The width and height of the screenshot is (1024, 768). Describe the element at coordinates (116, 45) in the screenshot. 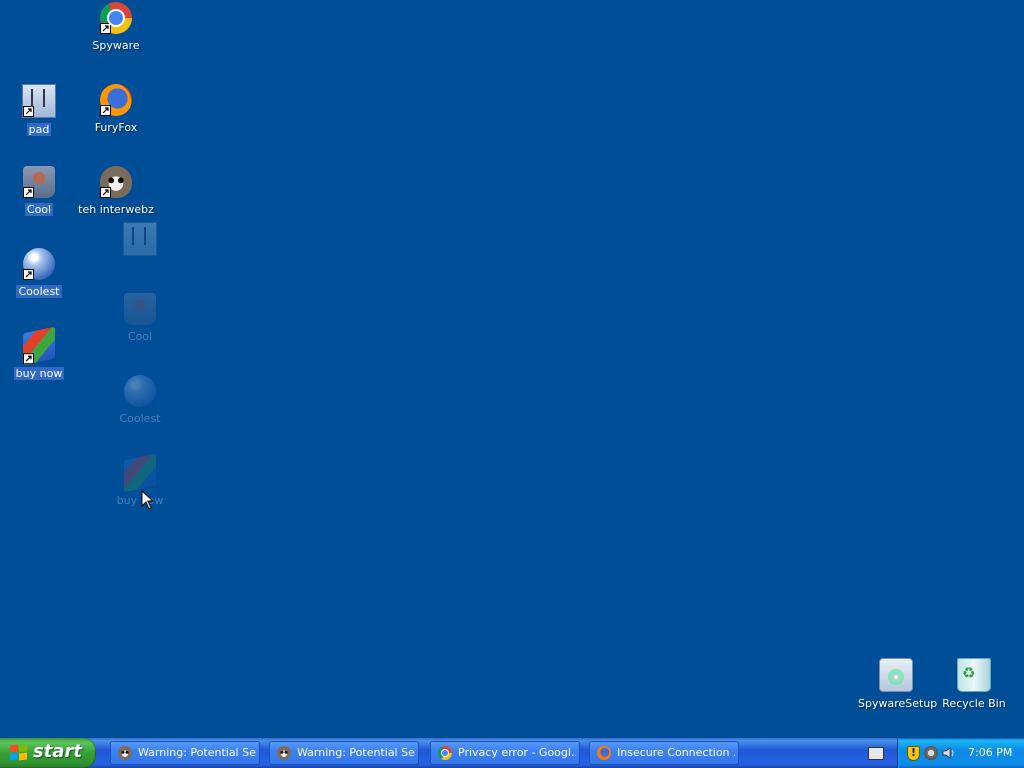

I see `icon-label: Spyware` at that location.